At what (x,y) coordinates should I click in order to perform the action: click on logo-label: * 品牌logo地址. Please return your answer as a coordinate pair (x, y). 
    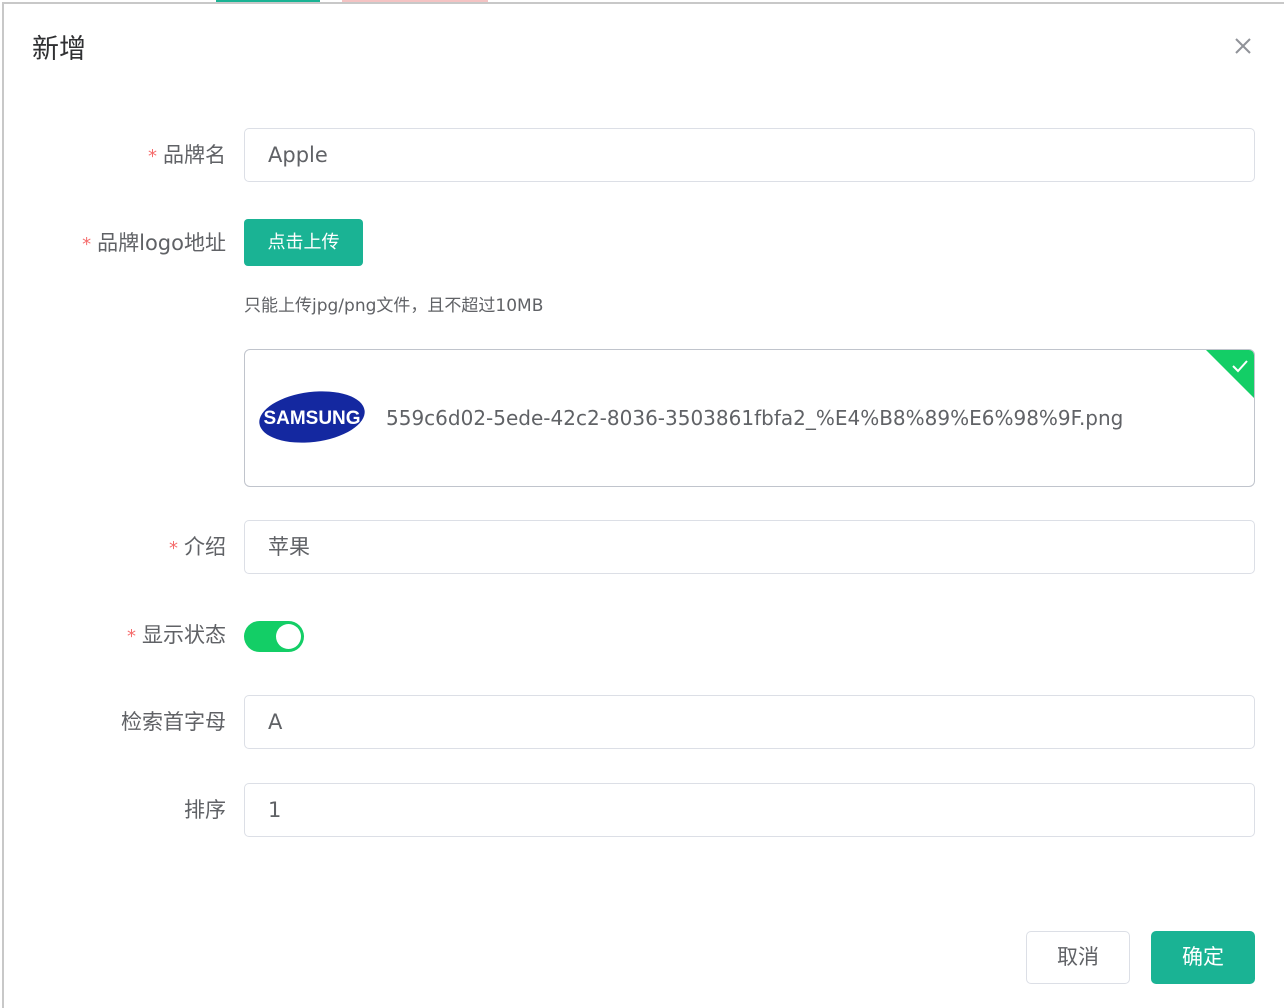
    Looking at the image, I should click on (154, 244).